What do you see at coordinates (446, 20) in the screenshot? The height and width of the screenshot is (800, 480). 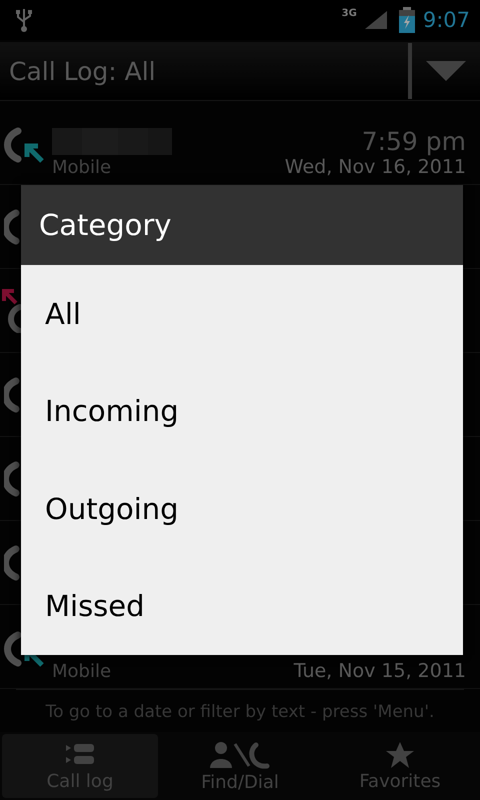 I see `clock: 9:07` at bounding box center [446, 20].